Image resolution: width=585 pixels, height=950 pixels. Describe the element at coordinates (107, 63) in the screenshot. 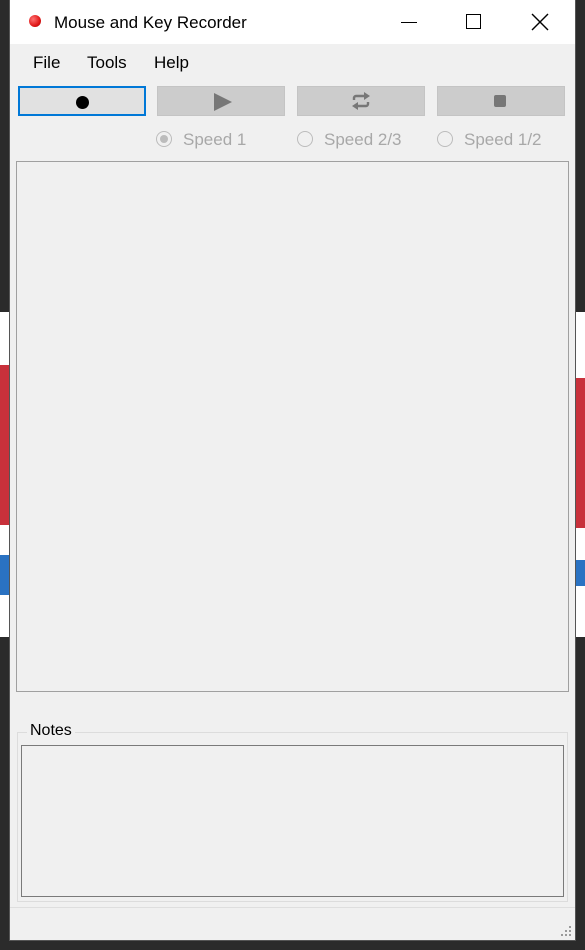

I see `menu-tools: Tools` at that location.